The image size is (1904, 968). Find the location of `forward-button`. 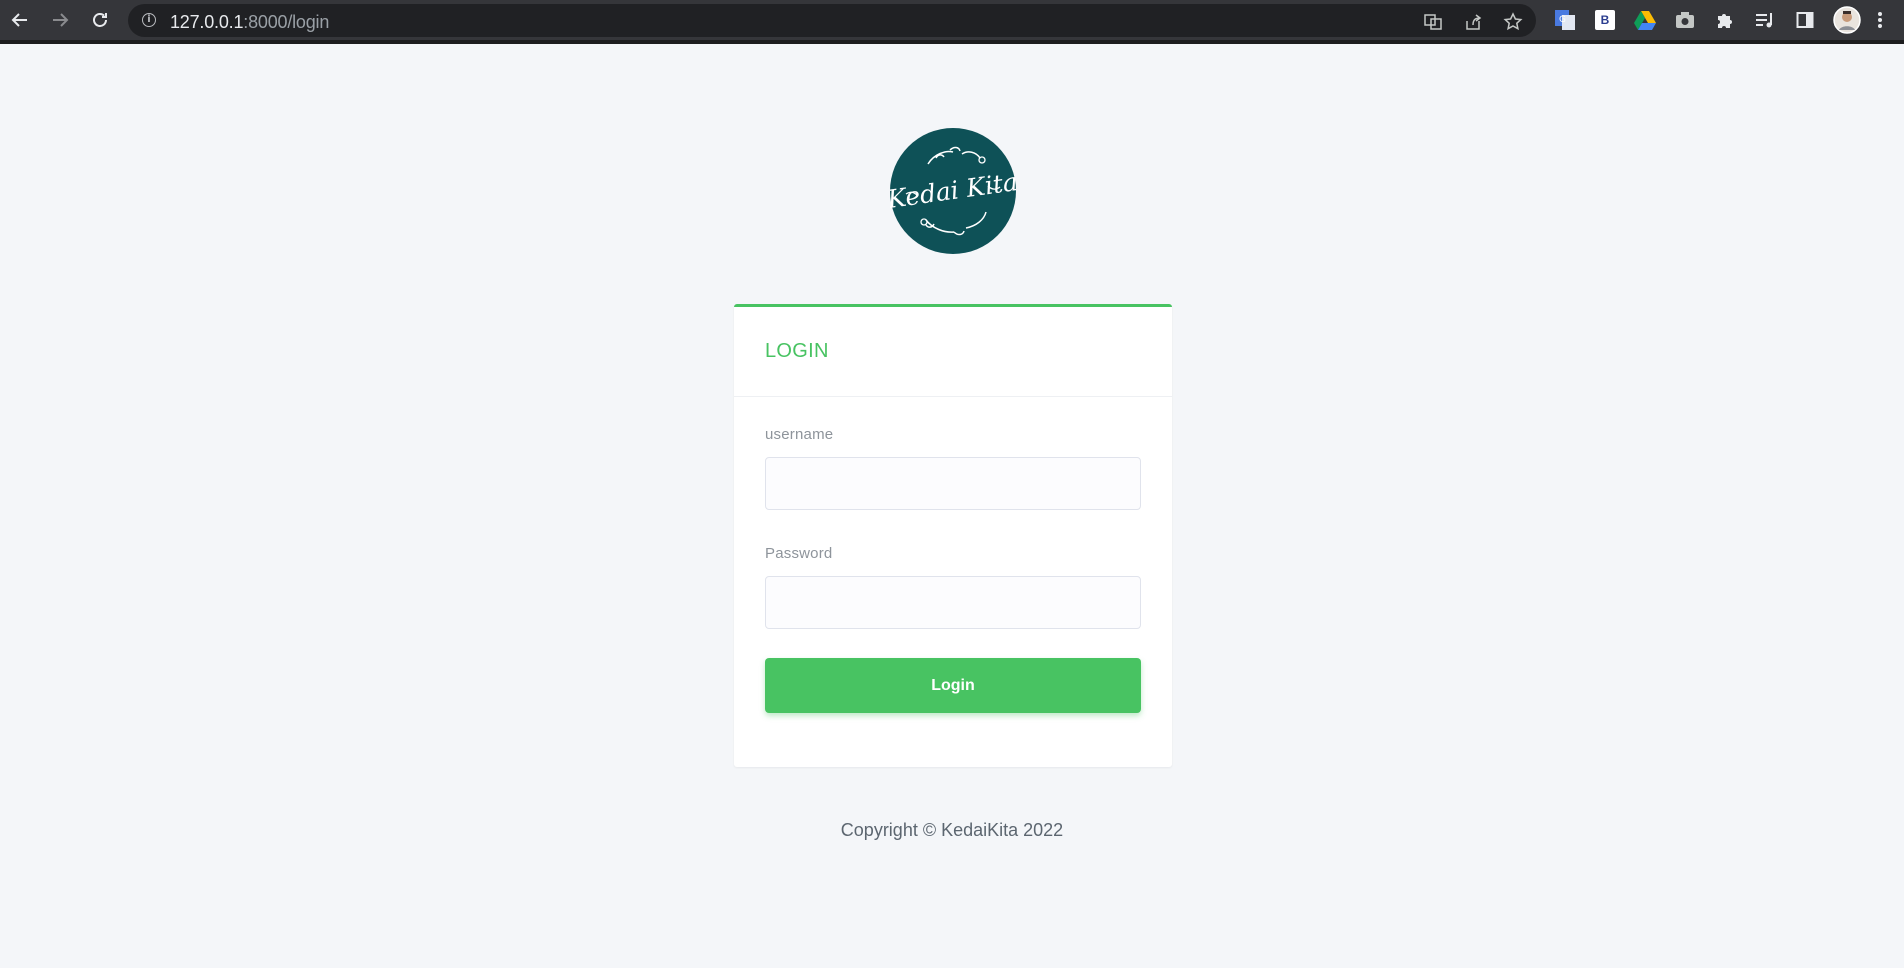

forward-button is located at coordinates (60, 20).